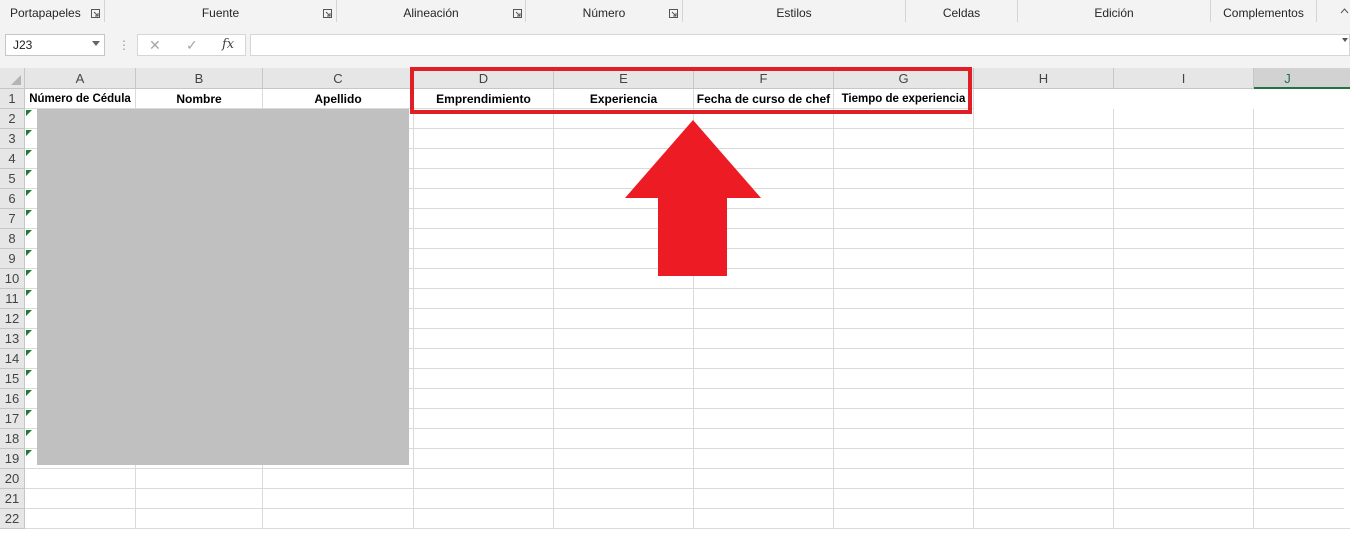  Describe the element at coordinates (12, 299) in the screenshot. I see `row-header-11: 11` at that location.